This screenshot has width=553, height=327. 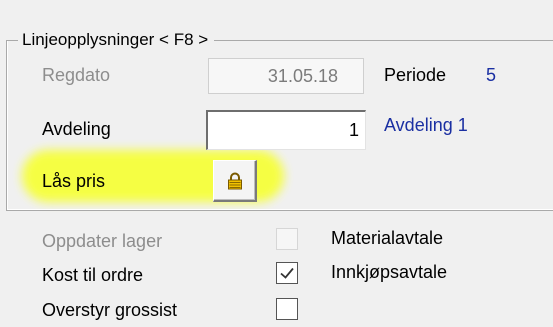 What do you see at coordinates (93, 275) in the screenshot?
I see `kost-til-ordre-label: Kost til ordre` at bounding box center [93, 275].